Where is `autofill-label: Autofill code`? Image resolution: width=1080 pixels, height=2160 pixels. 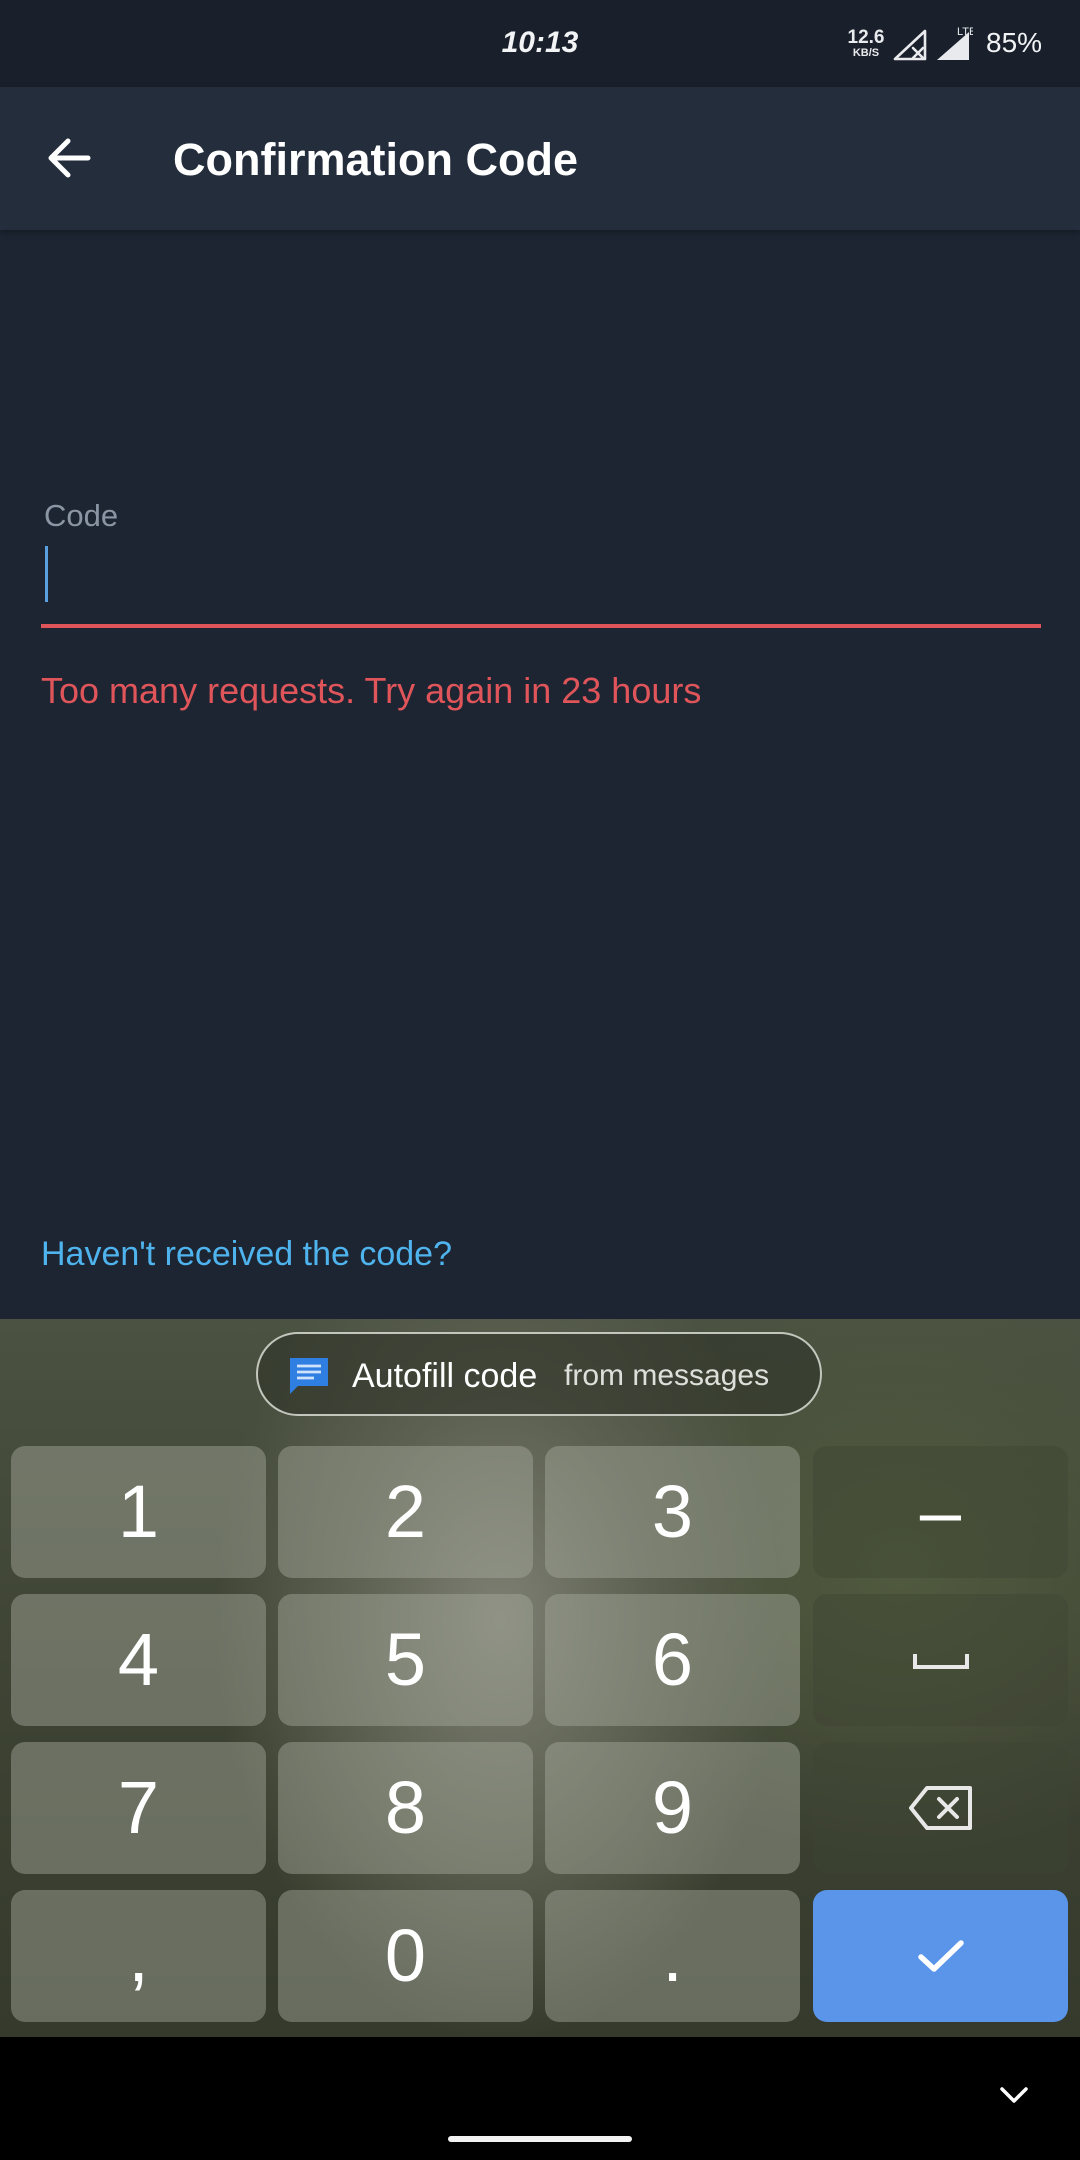 autofill-label: Autofill code is located at coordinates (445, 1376).